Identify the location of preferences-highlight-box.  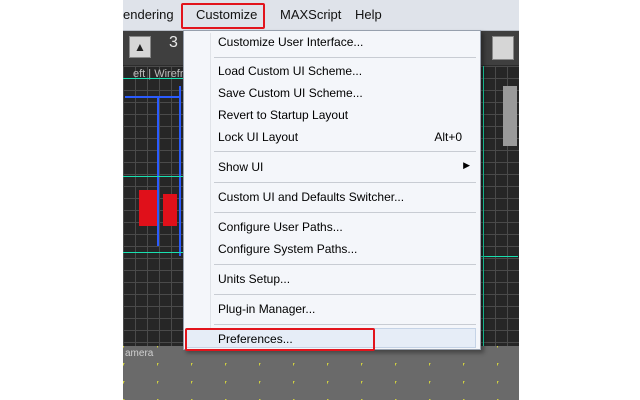
(280, 339).